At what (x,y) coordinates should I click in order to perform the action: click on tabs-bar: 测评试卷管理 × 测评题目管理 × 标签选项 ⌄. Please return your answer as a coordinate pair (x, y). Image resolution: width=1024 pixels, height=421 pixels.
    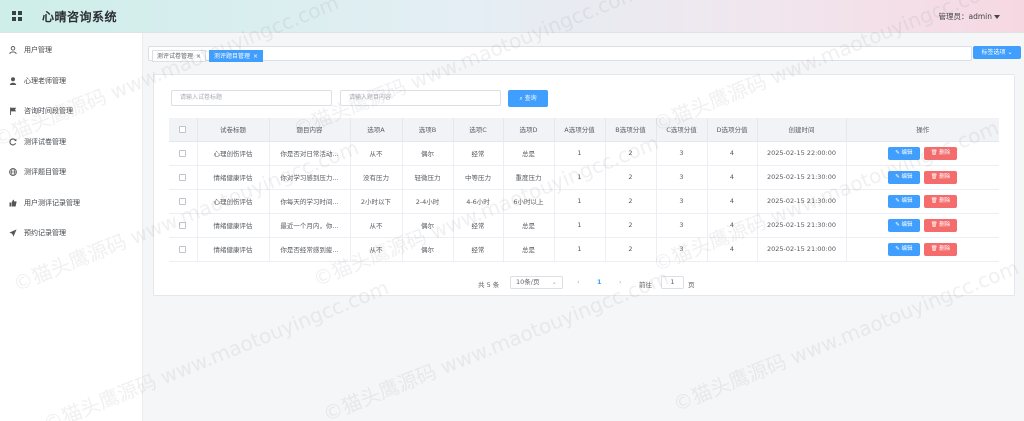
    Looking at the image, I should click on (583, 53).